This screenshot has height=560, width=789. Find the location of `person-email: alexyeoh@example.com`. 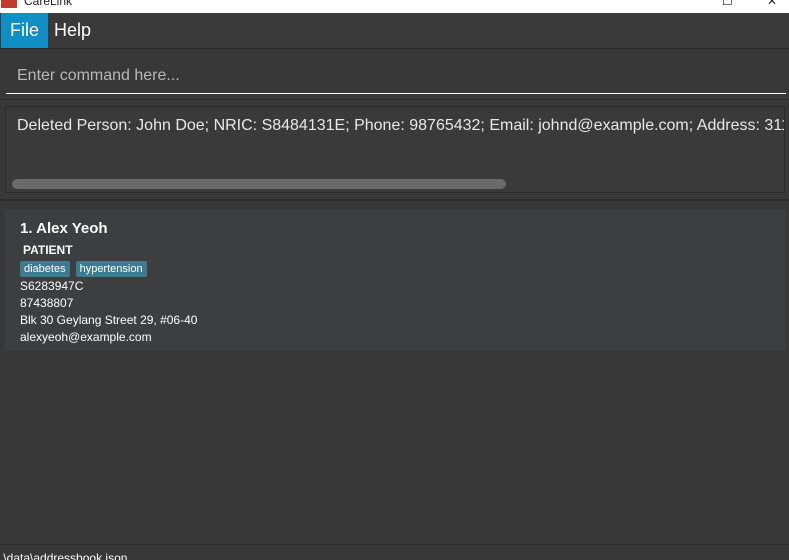

person-email: alexyeoh@example.com is located at coordinates (86, 337).